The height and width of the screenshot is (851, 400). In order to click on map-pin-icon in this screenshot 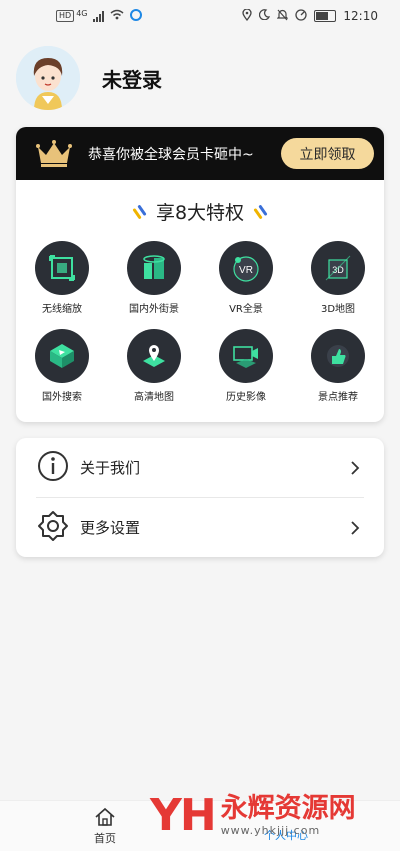, I will do `click(154, 356)`.